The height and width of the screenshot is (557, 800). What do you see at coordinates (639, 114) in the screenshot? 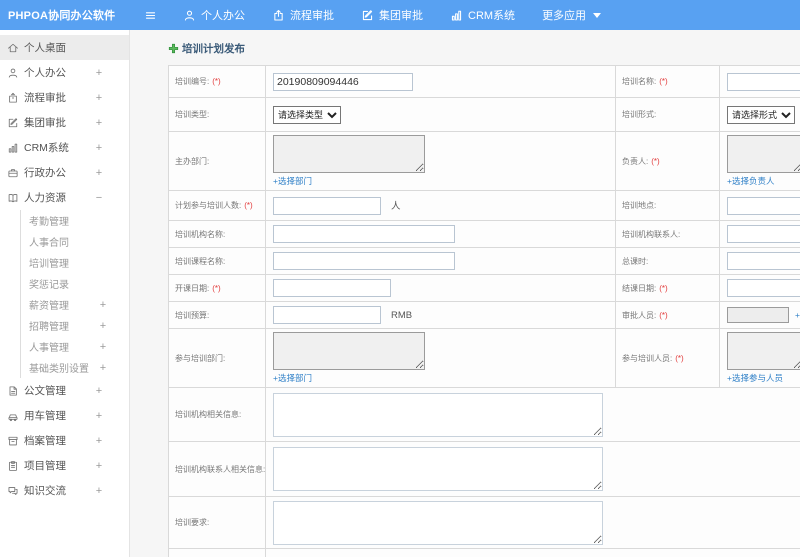
I see `field-label: 培训形式:` at bounding box center [639, 114].